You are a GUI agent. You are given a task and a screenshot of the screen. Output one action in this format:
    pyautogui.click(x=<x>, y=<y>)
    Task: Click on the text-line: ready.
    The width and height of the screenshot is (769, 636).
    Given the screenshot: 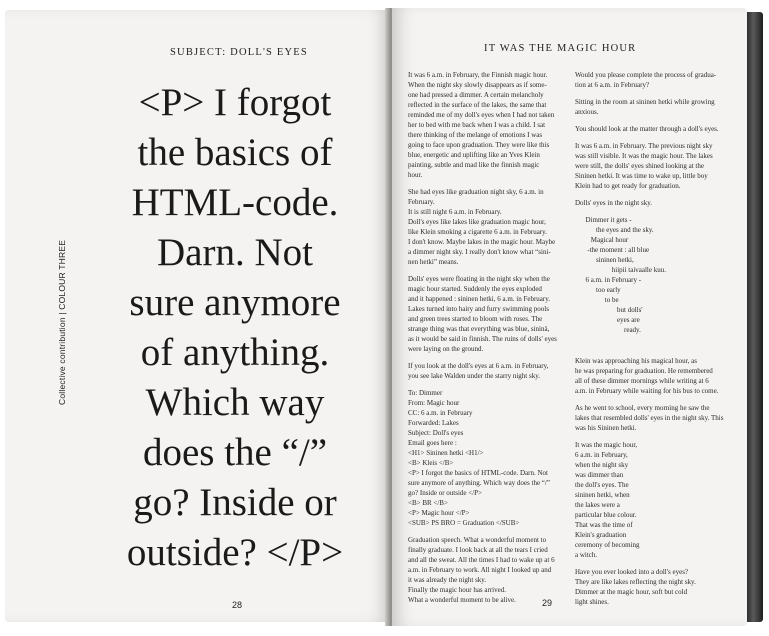 What is the action you would take?
    pyautogui.click(x=608, y=330)
    